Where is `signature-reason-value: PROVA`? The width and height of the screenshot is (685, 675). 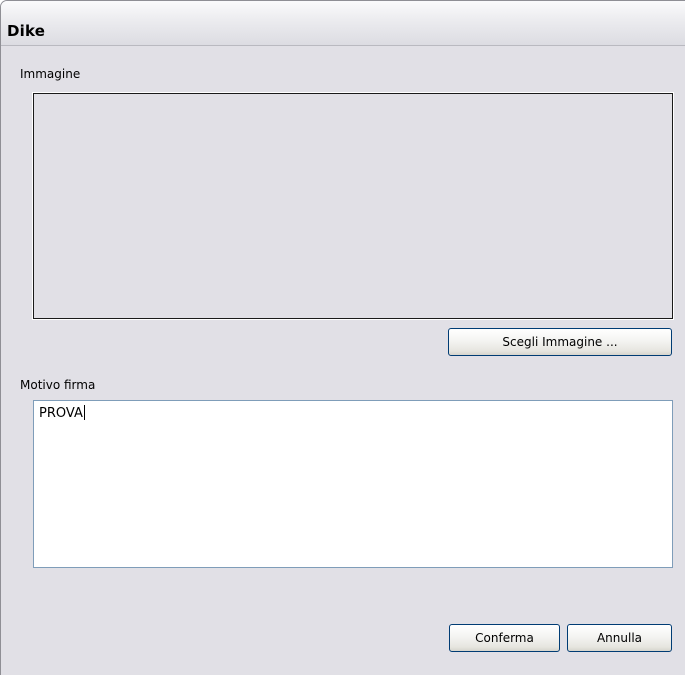 signature-reason-value: PROVA is located at coordinates (61, 413).